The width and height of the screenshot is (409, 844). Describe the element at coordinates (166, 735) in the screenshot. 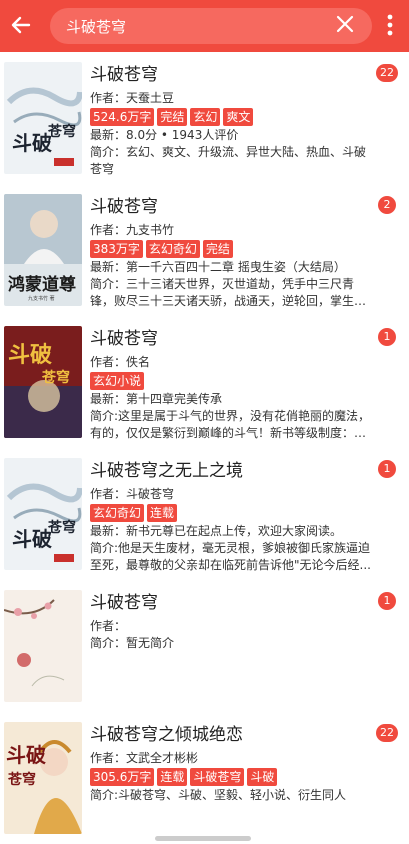

I see `book-title: 斗破苍穹之倾城绝恋` at that location.